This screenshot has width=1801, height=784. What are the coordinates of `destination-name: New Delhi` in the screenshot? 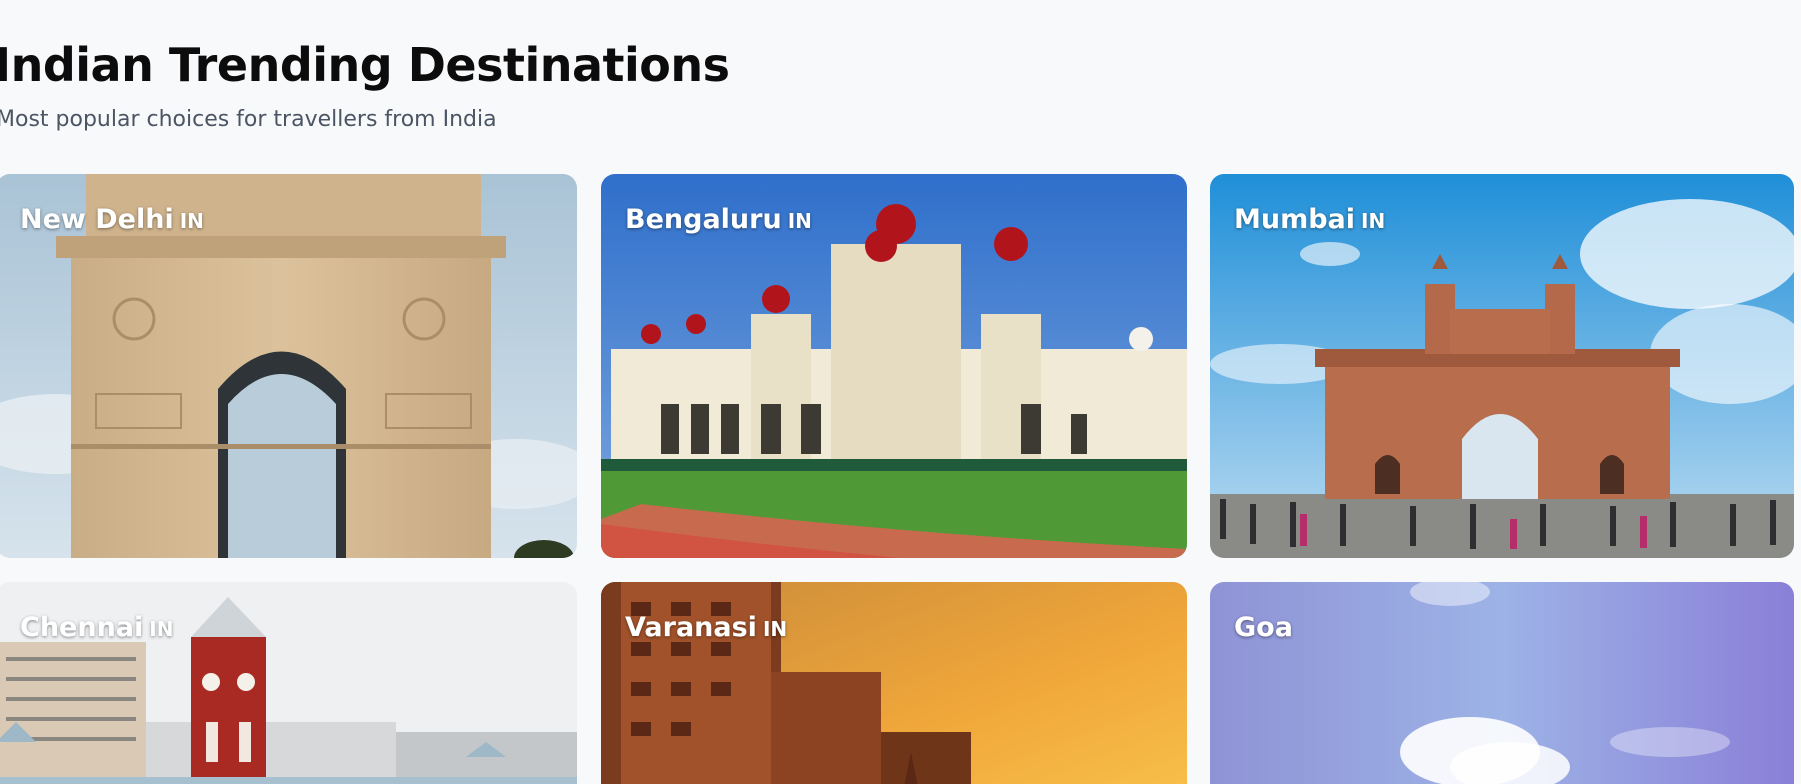 It's located at (97, 219).